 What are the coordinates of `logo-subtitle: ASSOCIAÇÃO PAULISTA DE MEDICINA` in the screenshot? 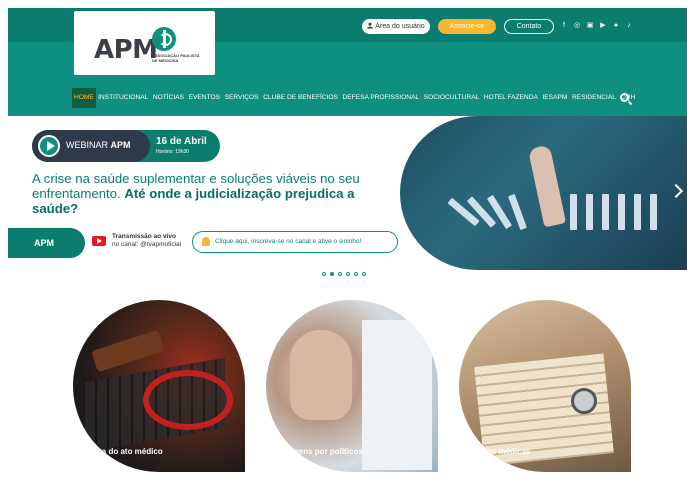 It's located at (176, 58).